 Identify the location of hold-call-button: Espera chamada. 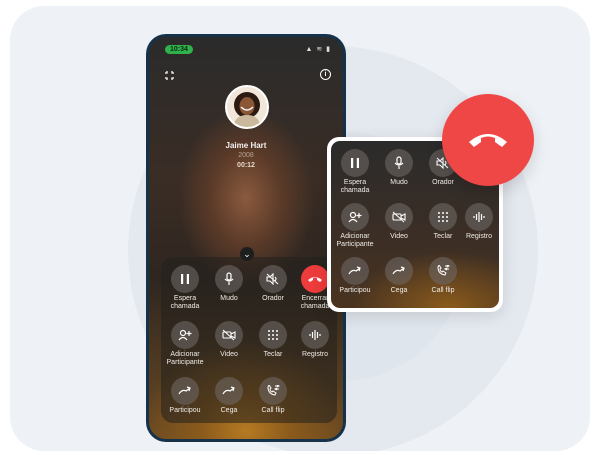
(185, 288).